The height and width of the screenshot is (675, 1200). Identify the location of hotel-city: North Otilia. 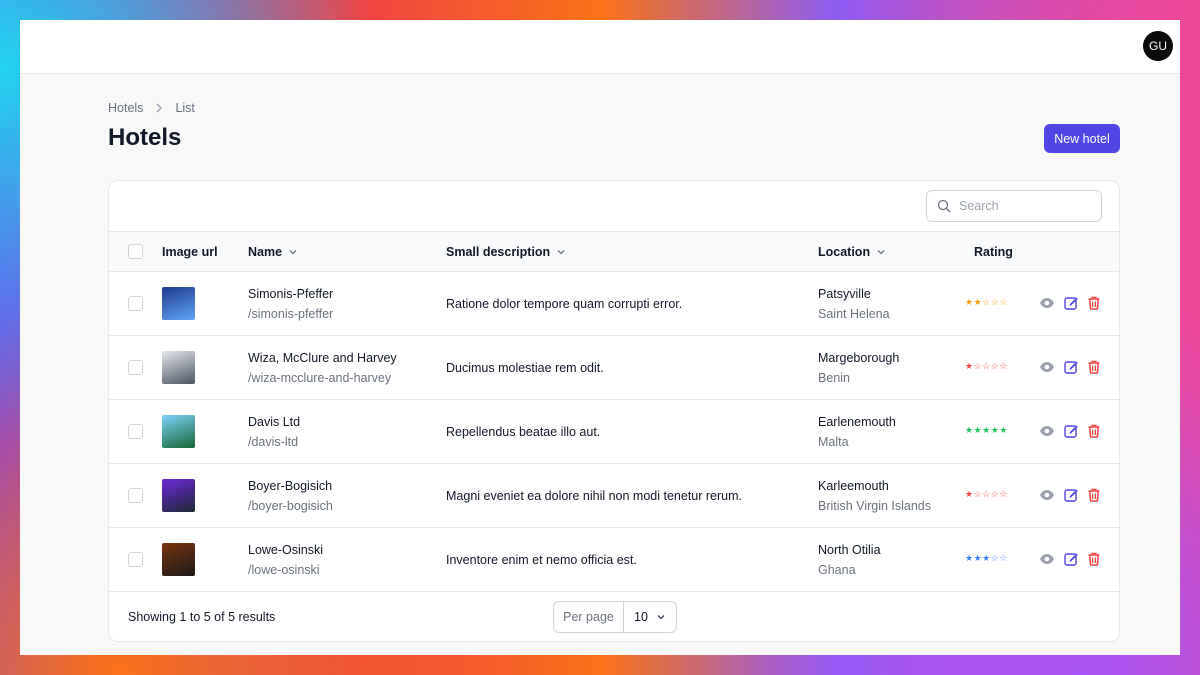
(849, 550).